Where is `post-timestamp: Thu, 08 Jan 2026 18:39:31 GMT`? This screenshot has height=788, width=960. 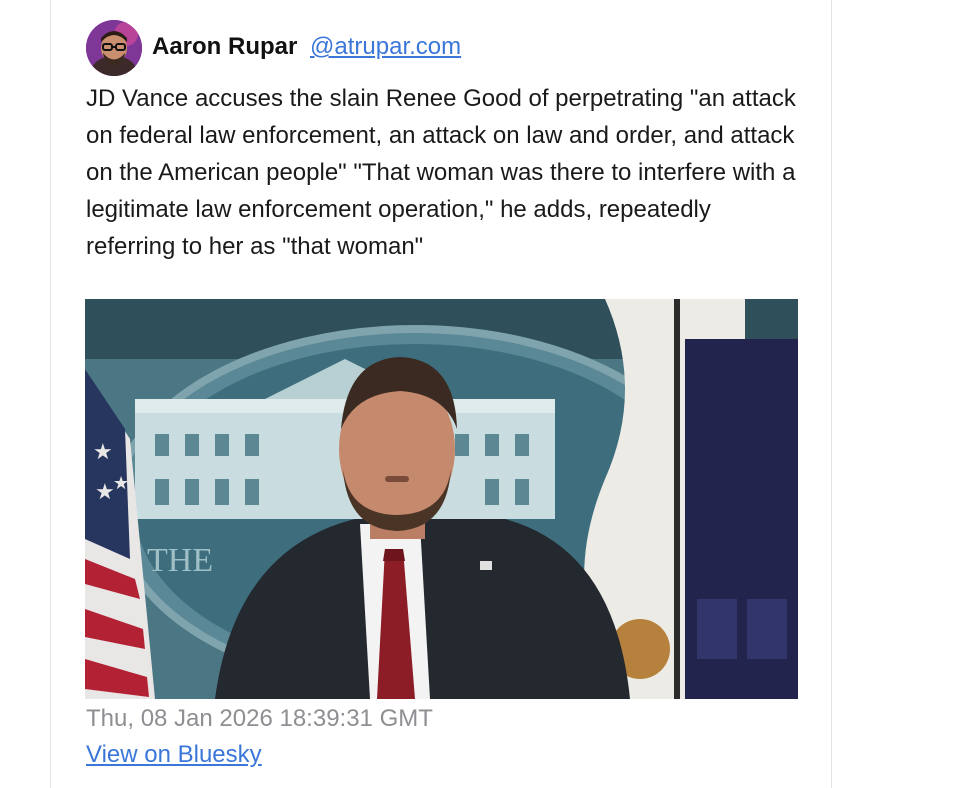
post-timestamp: Thu, 08 Jan 2026 18:39:31 GMT is located at coordinates (259, 718).